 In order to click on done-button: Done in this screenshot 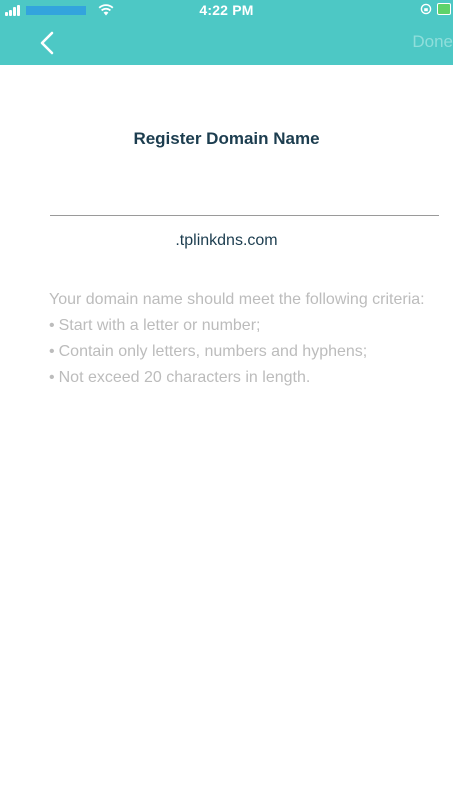, I will do `click(432, 42)`.